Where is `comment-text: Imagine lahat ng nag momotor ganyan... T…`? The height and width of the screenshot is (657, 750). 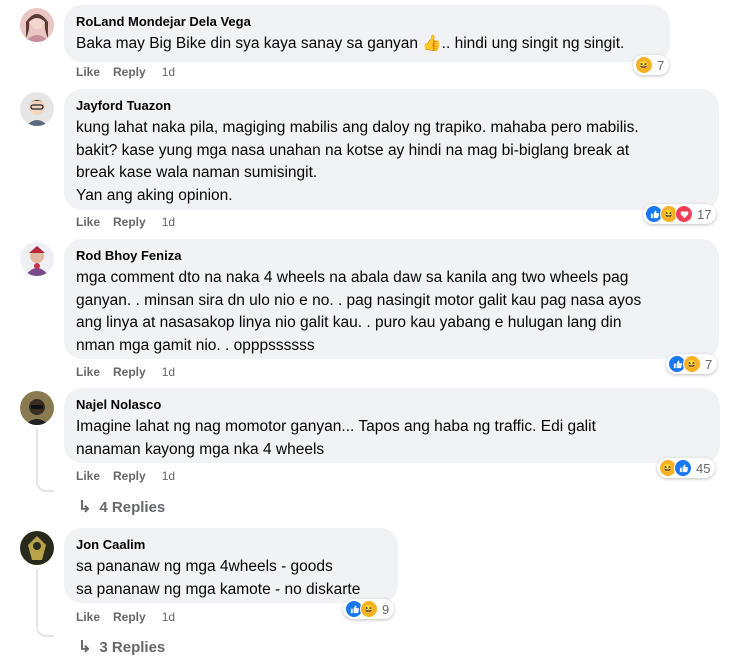 comment-text: Imagine lahat ng nag momotor ganyan... T… is located at coordinates (336, 438).